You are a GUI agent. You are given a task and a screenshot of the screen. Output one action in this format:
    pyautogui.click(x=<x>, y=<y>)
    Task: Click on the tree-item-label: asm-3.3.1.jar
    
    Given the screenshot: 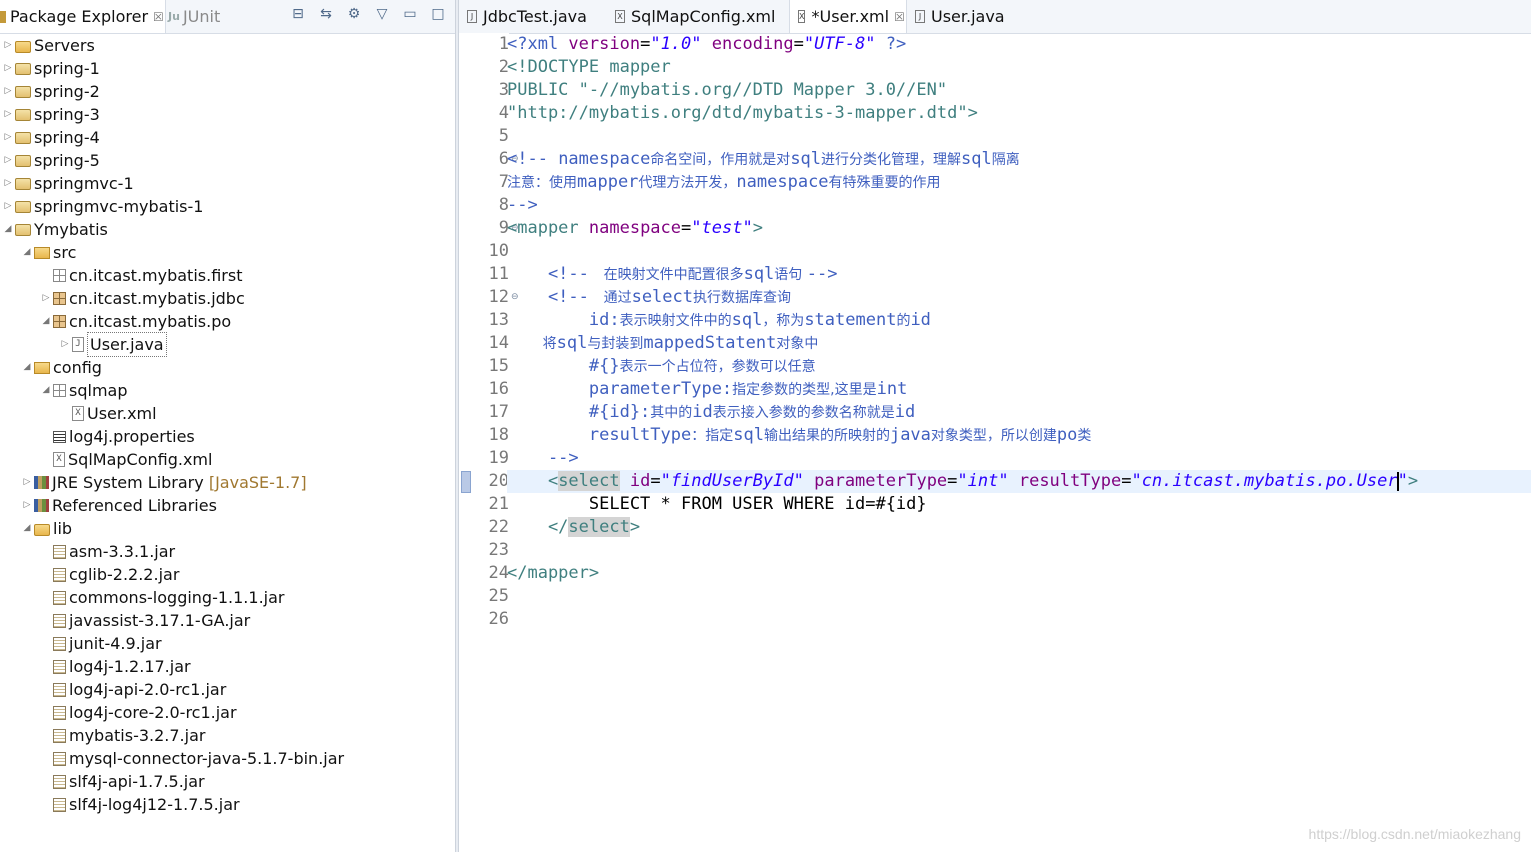 What is the action you would take?
    pyautogui.click(x=122, y=551)
    